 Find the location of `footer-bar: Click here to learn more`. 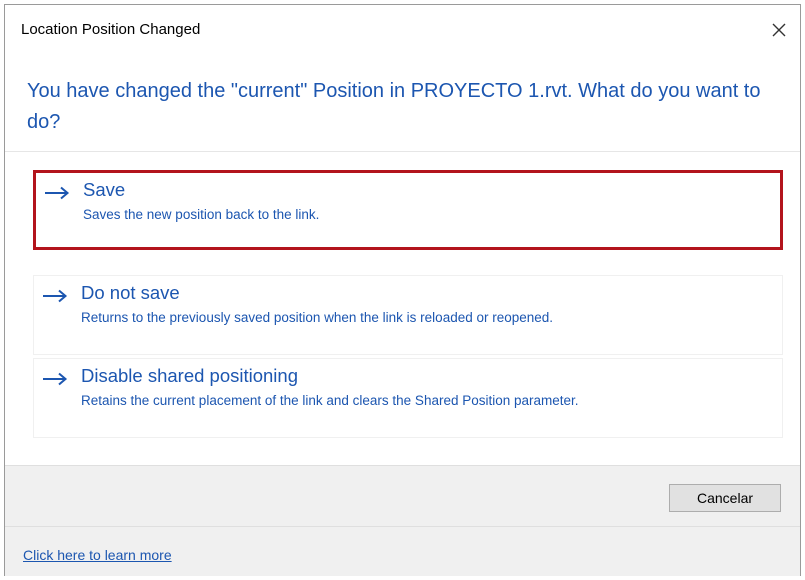

footer-bar: Click here to learn more is located at coordinates (402, 551).